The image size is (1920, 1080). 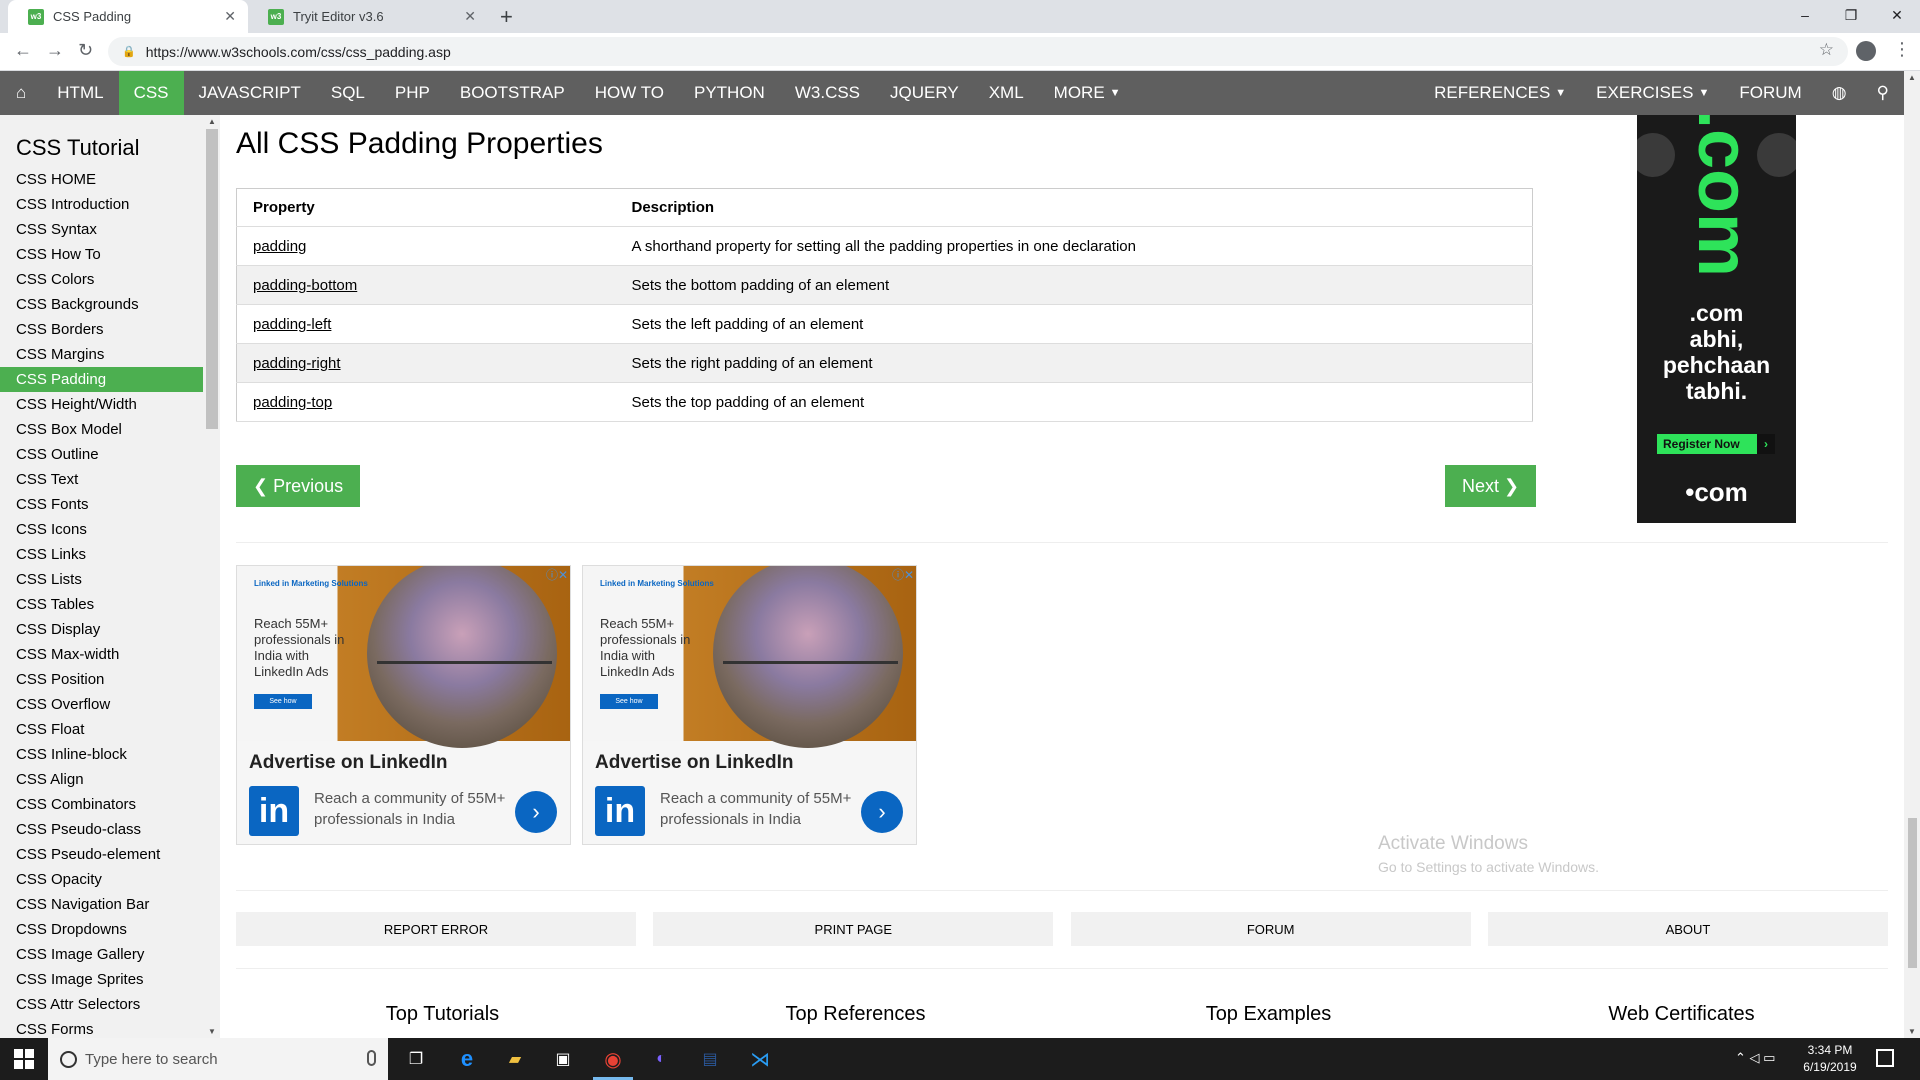 What do you see at coordinates (101, 179) in the screenshot?
I see `sidebar-item-css-home: CSS HOME` at bounding box center [101, 179].